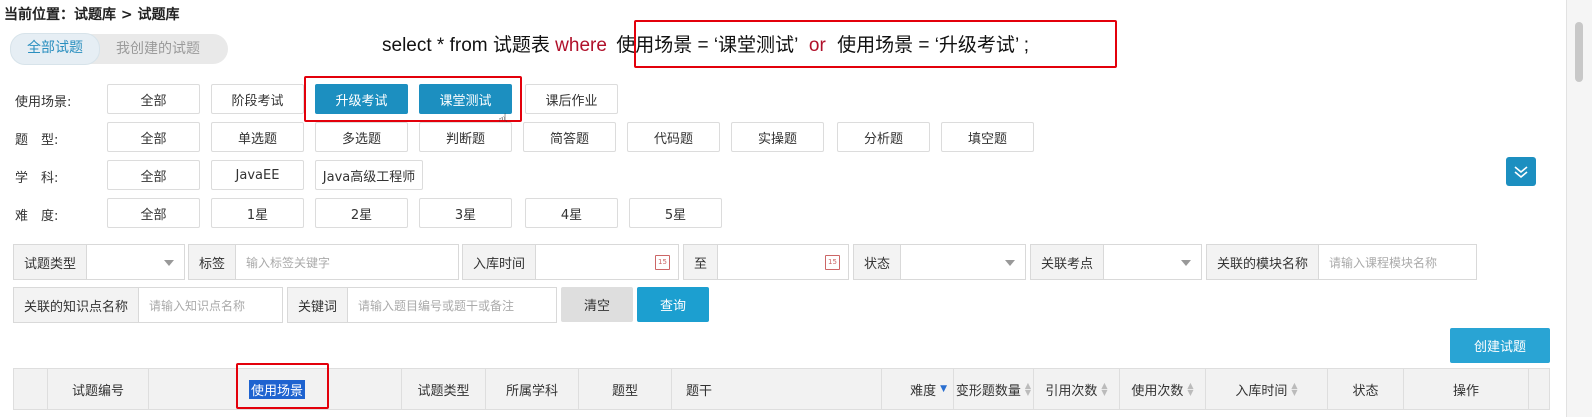 This screenshot has height=417, width=1592. What do you see at coordinates (37, 216) in the screenshot?
I see `difficulty-filter-label: 难 度:` at bounding box center [37, 216].